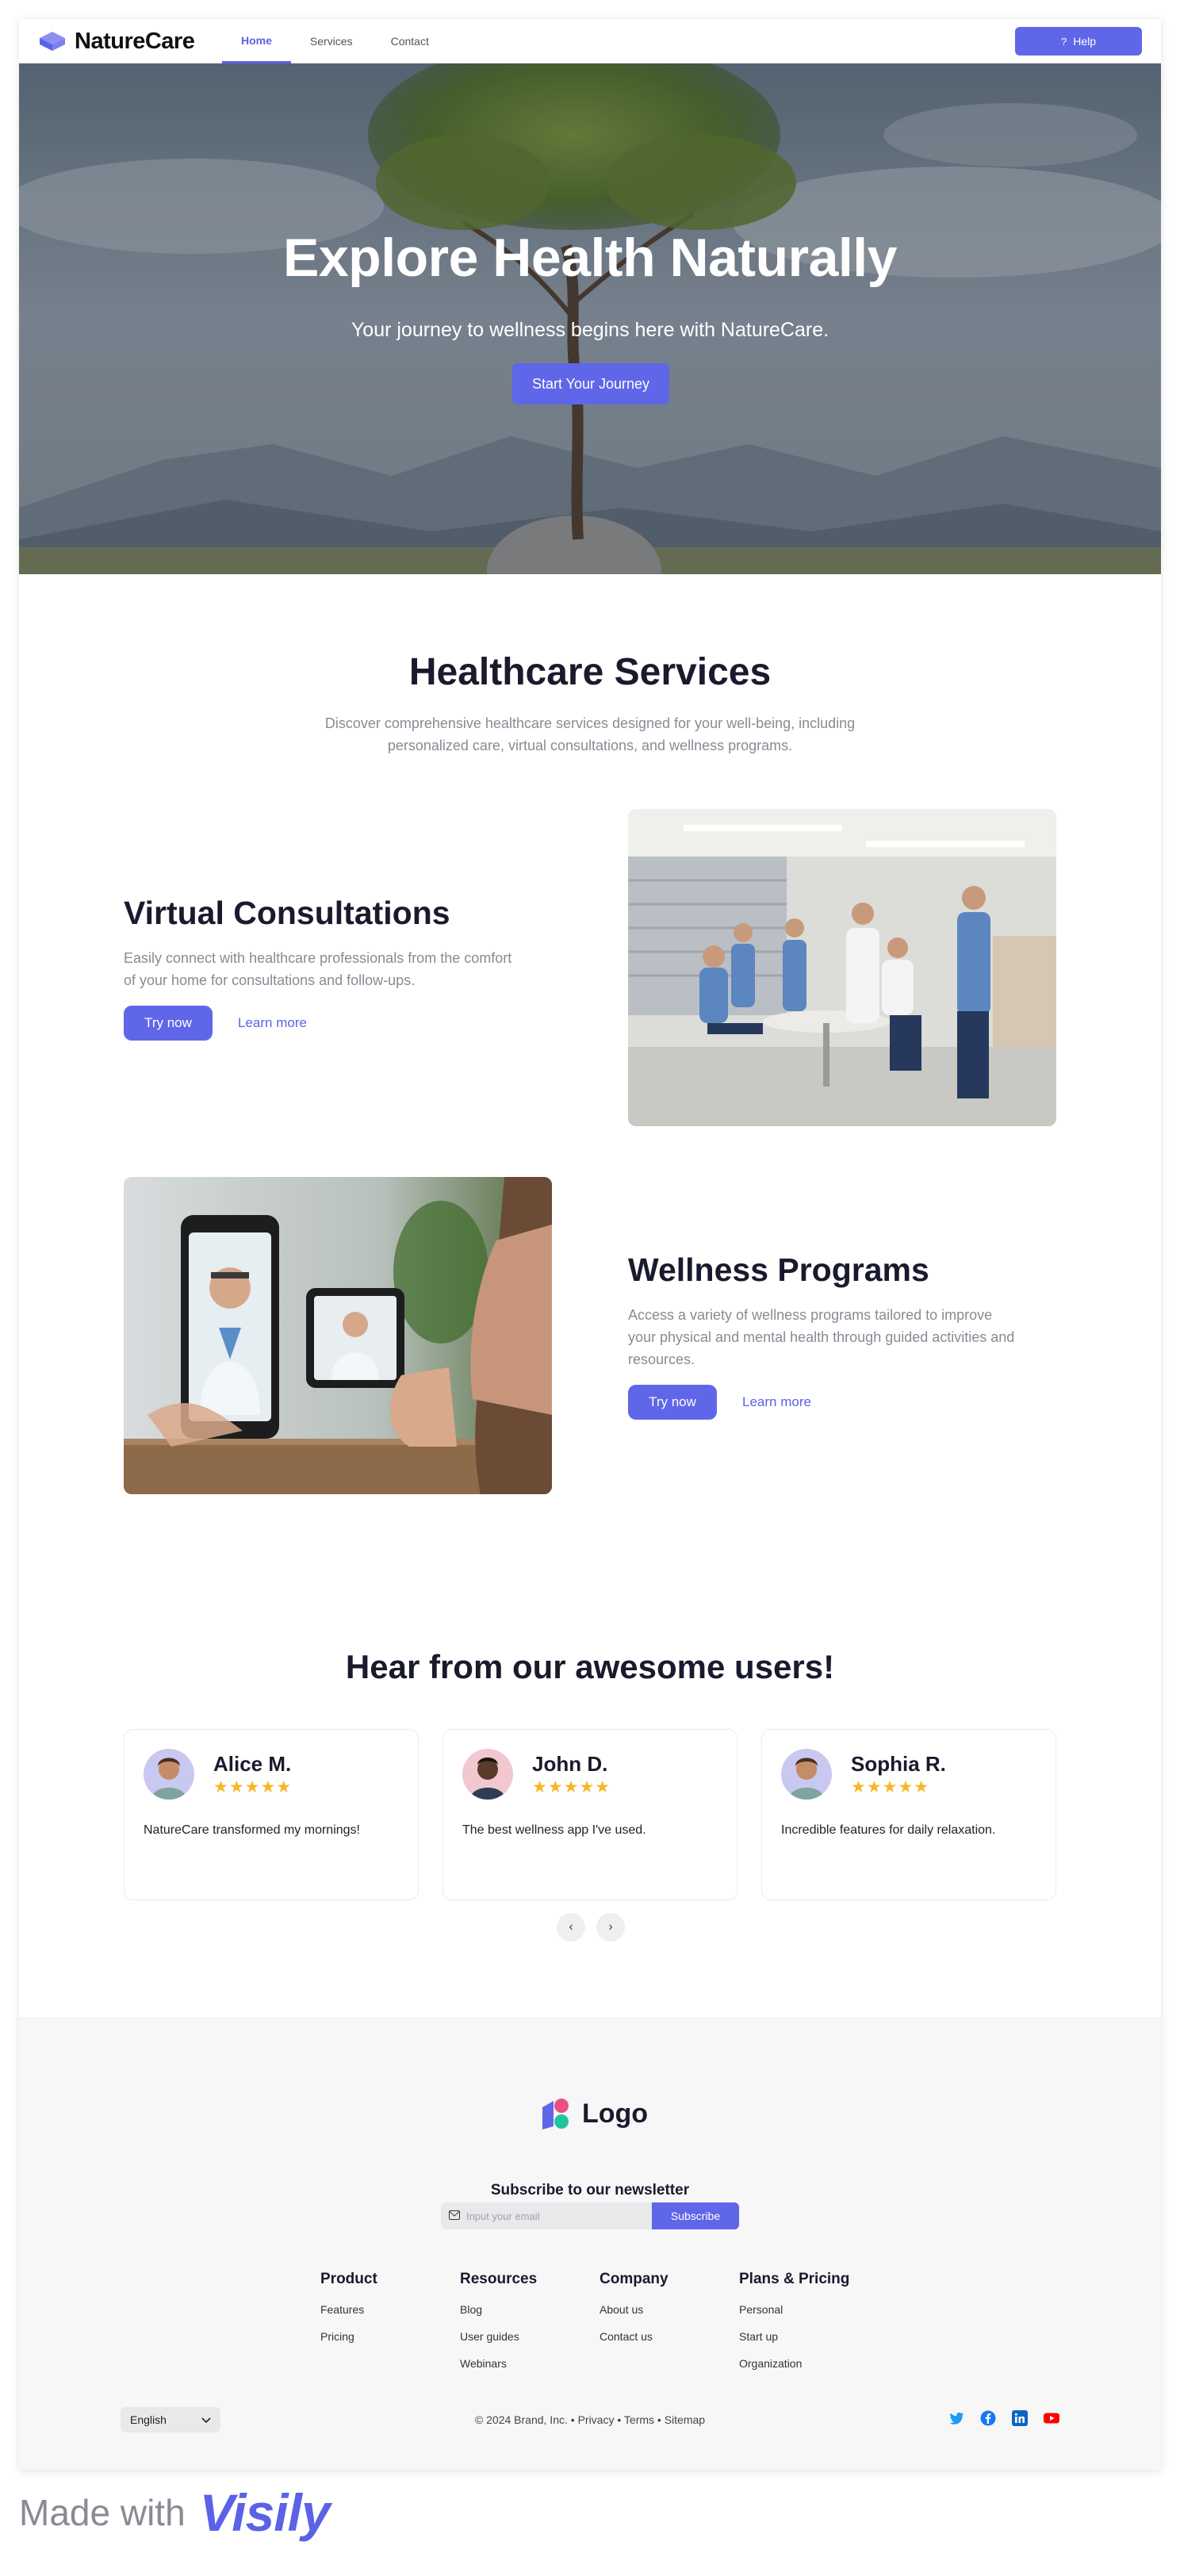 This screenshot has height=2576, width=1180. What do you see at coordinates (332, 41) in the screenshot?
I see `nav-link-services: Services` at bounding box center [332, 41].